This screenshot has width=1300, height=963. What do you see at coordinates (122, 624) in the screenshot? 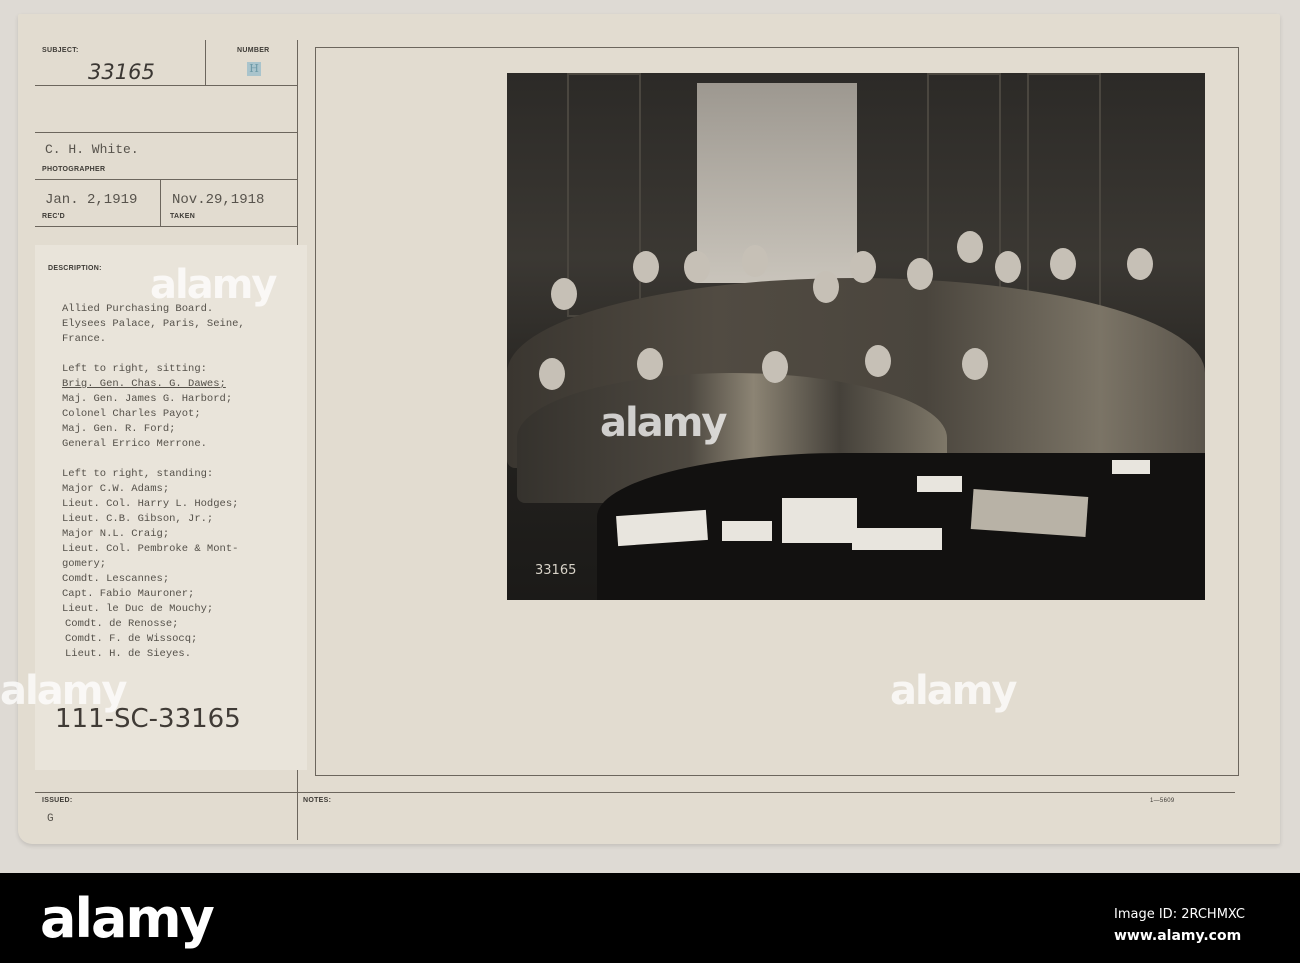
I see `description-line: Comdt. de Renosse;` at bounding box center [122, 624].